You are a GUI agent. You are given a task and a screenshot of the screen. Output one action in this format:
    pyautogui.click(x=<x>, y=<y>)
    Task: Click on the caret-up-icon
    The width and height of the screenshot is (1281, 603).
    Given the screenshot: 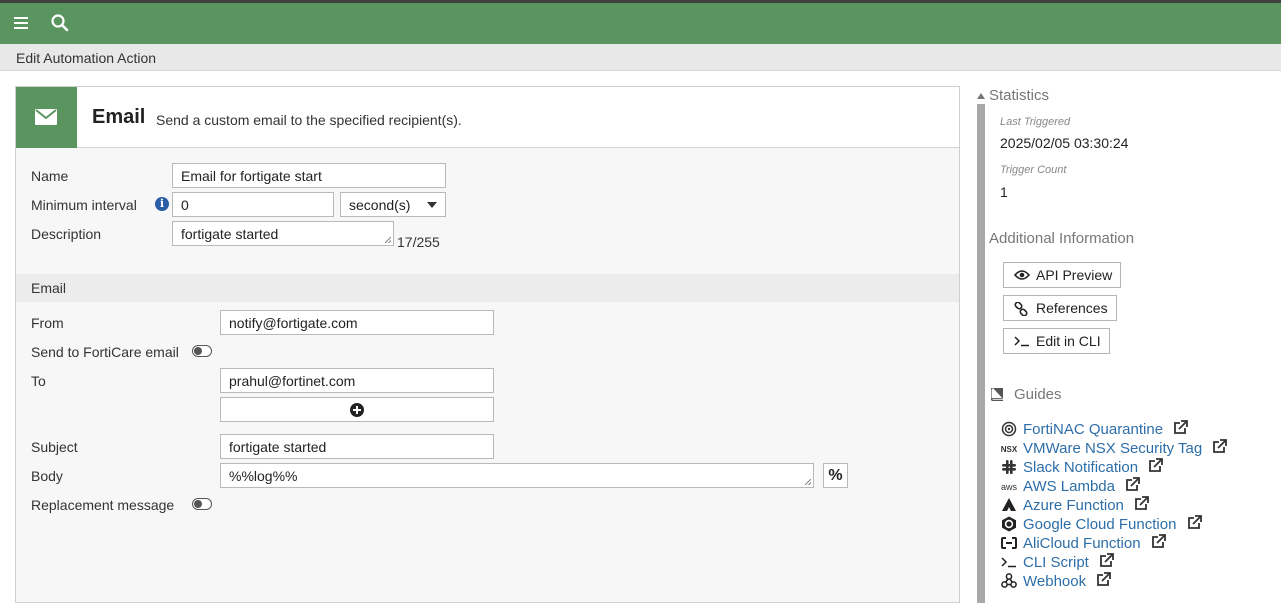 What is the action you would take?
    pyautogui.click(x=981, y=96)
    